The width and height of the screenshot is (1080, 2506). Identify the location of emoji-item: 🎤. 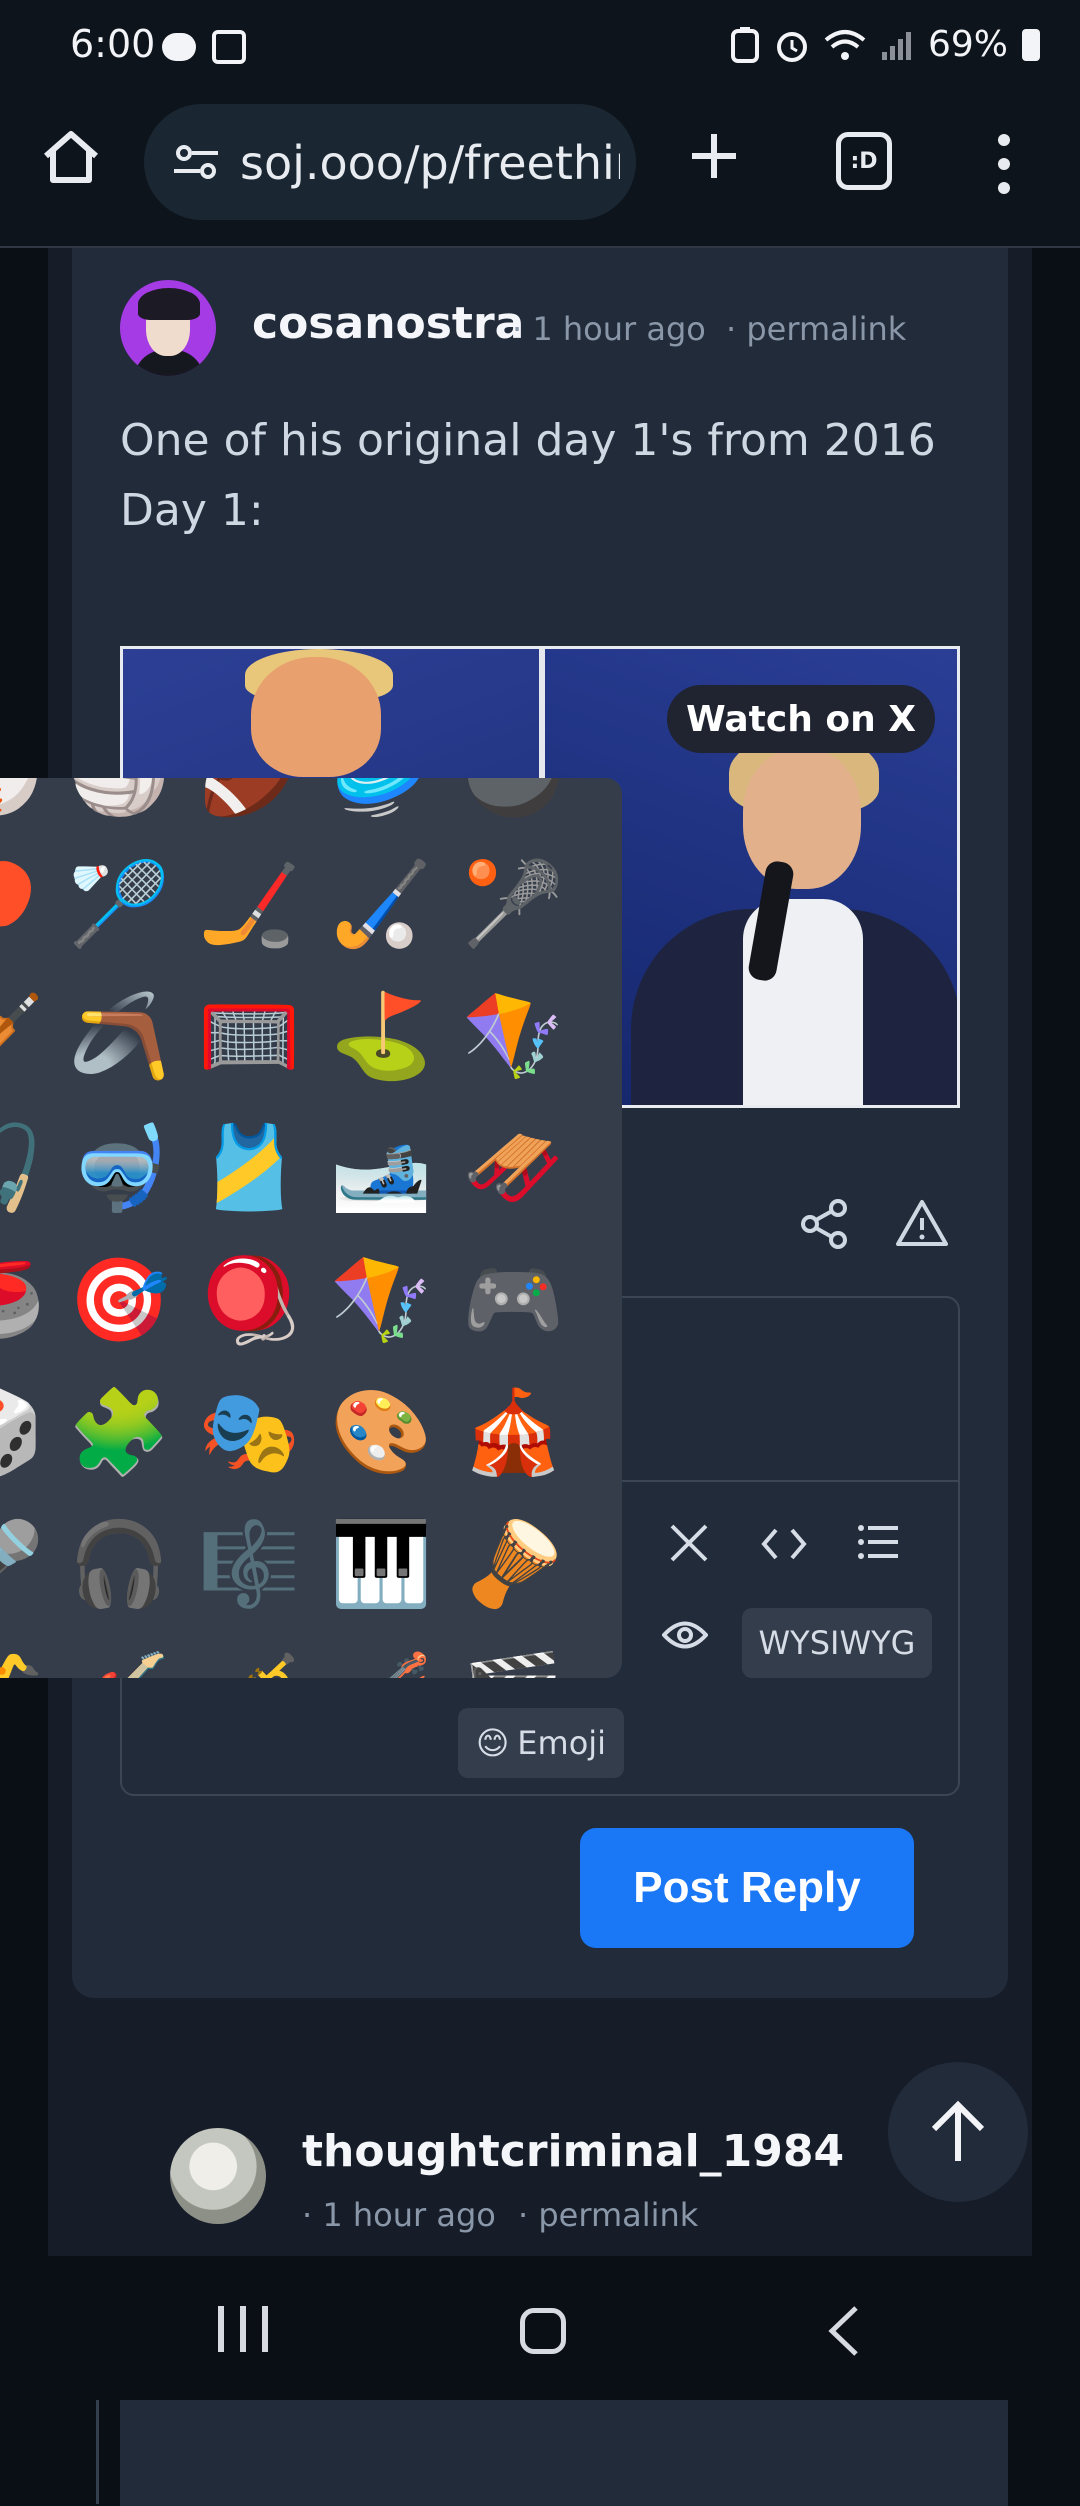
(24, 1565).